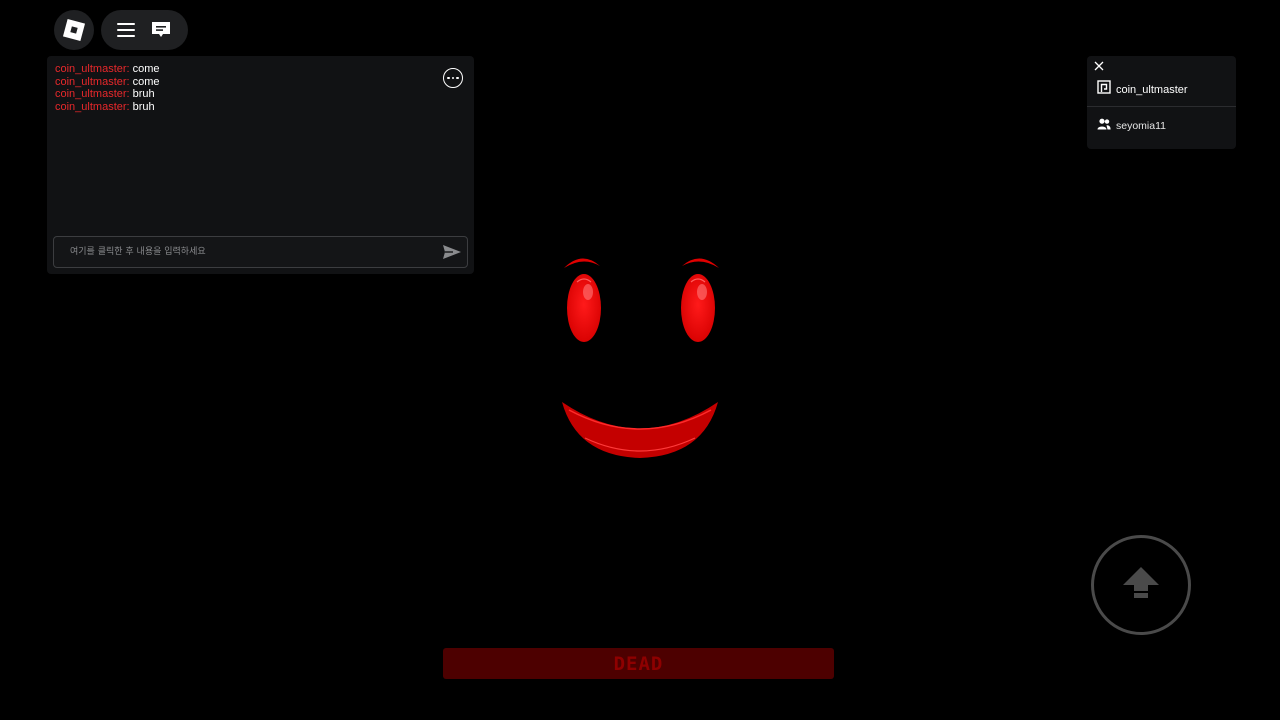 The height and width of the screenshot is (720, 1280). Describe the element at coordinates (452, 252) in the screenshot. I see `send-icon` at that location.